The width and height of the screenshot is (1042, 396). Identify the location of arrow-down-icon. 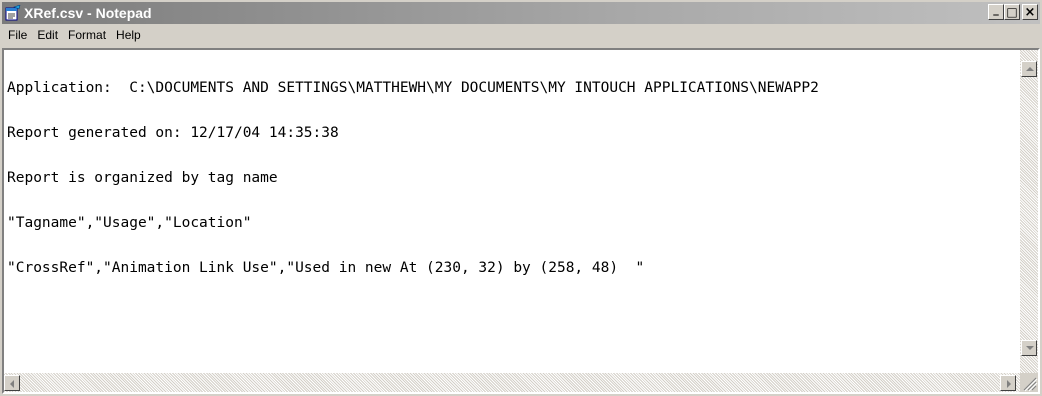
(1030, 348).